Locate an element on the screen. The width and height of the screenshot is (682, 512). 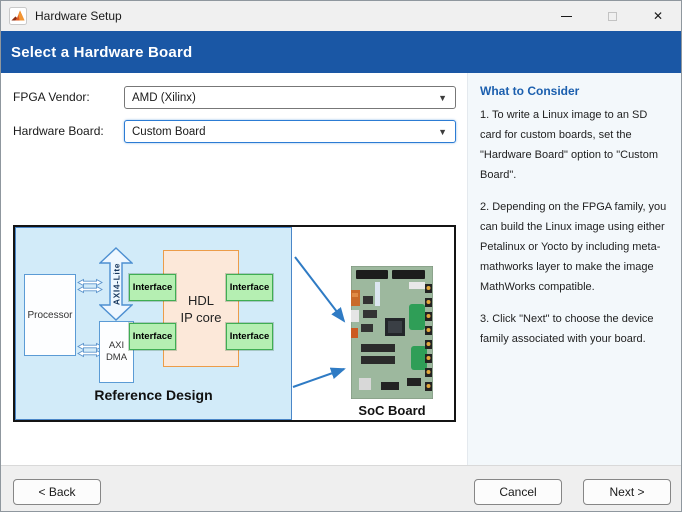
maximize-button is located at coordinates (612, 16).